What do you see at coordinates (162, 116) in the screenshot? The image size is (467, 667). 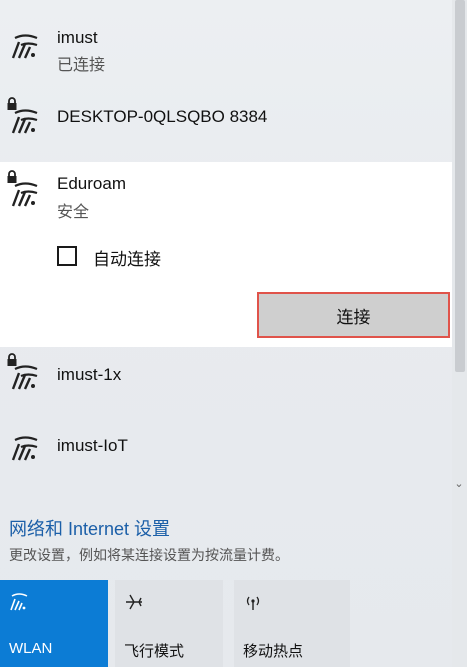 I see `network-name: DESKTOP-0QLSQBO 8384` at bounding box center [162, 116].